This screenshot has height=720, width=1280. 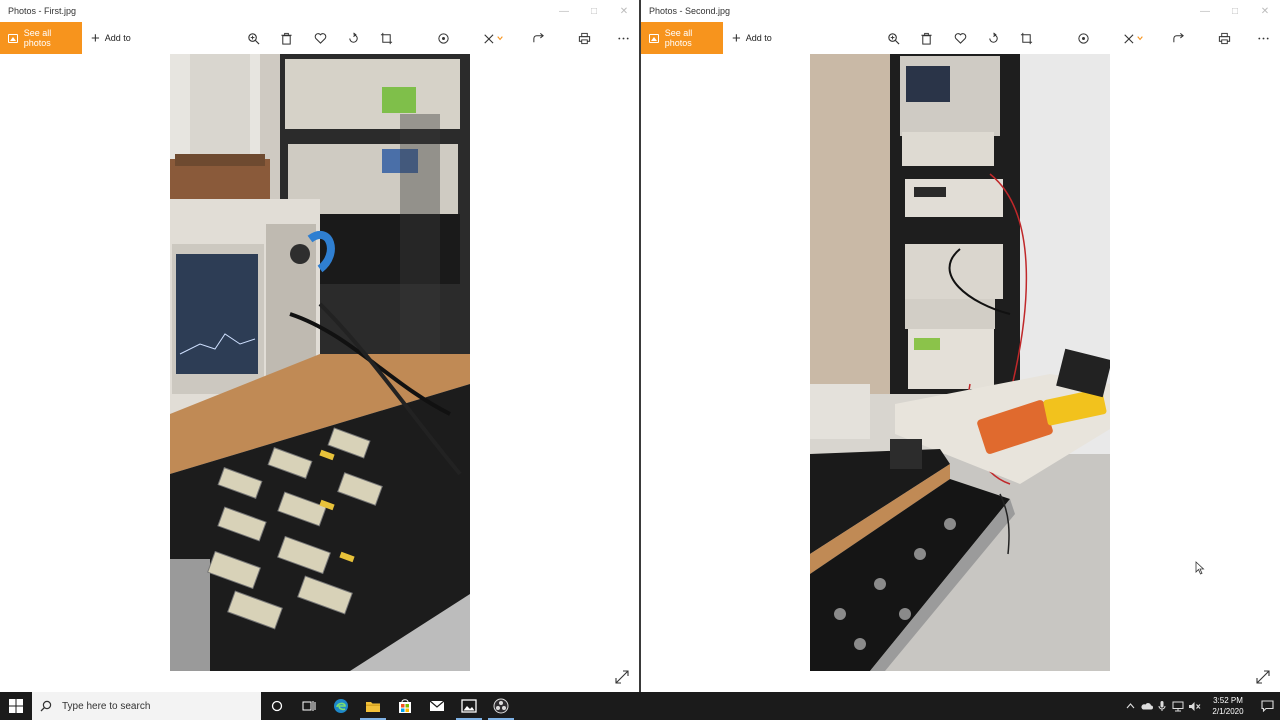 I want to click on network-icon, so click(x=1178, y=706).